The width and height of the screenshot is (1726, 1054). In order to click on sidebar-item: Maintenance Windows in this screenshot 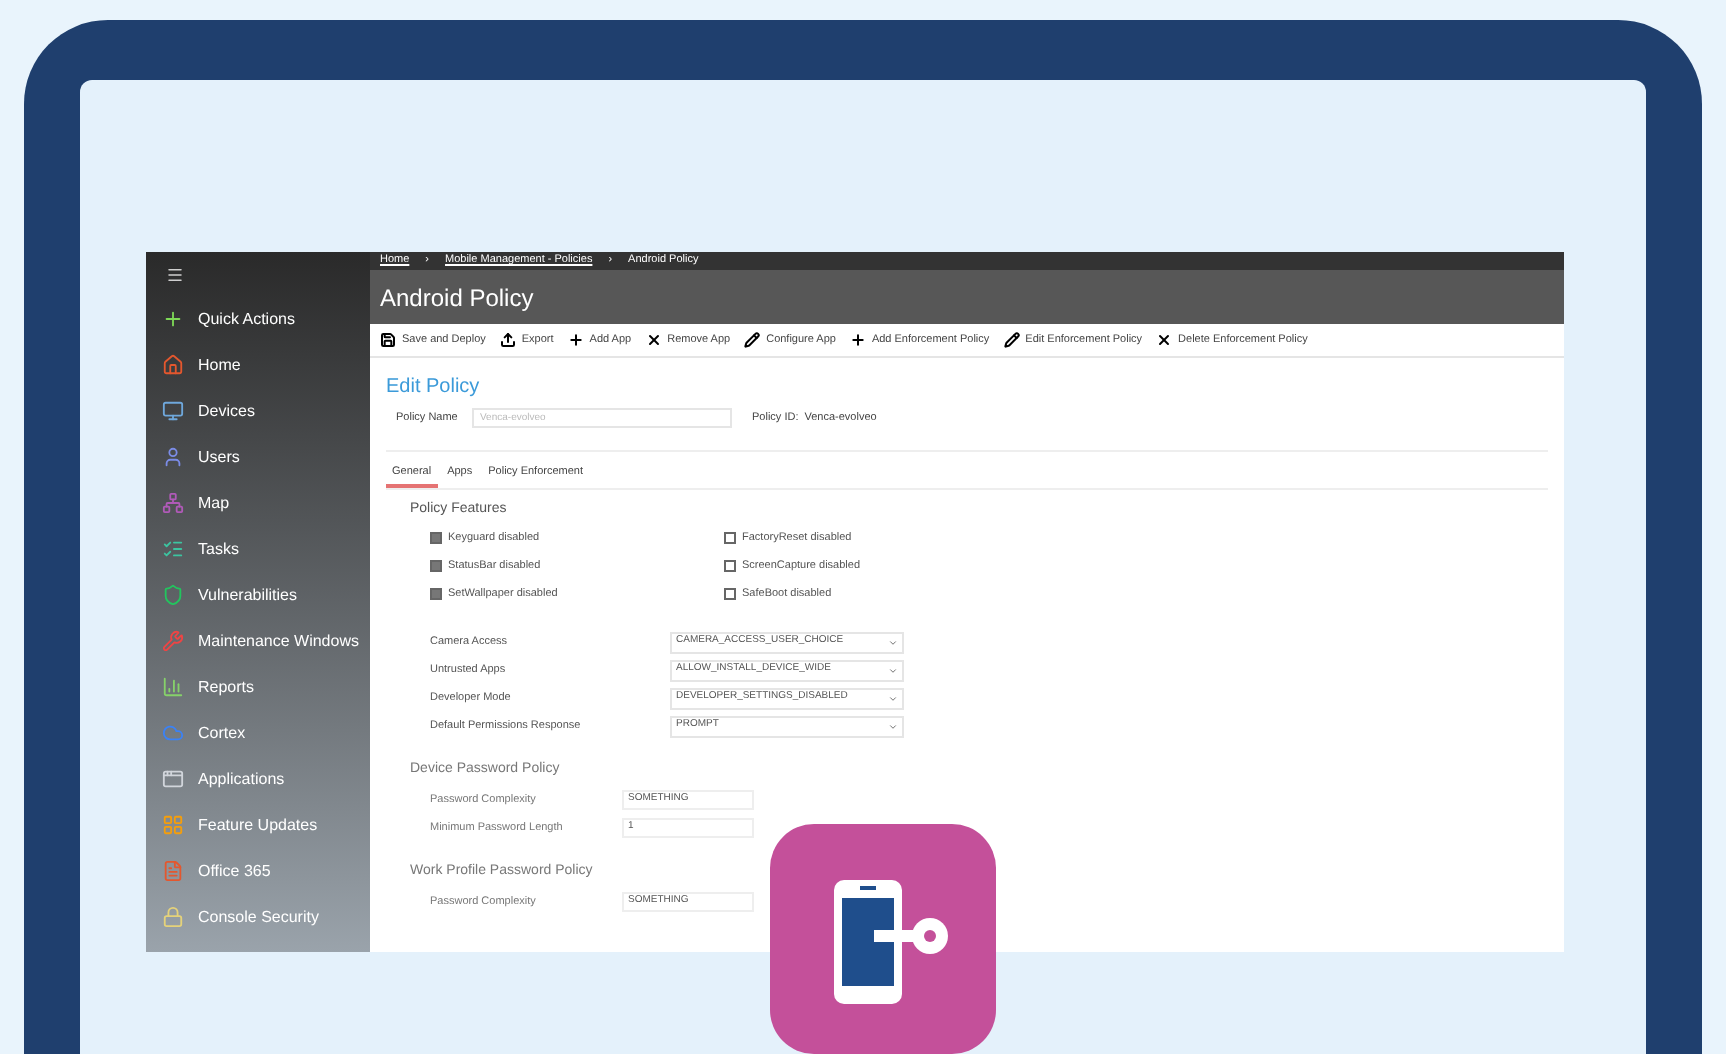, I will do `click(258, 641)`.